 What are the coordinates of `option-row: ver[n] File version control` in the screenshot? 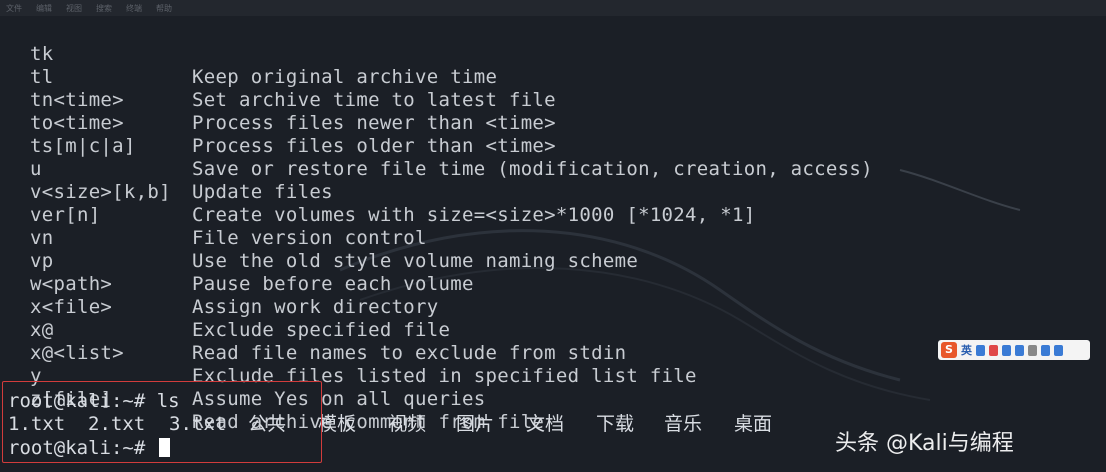 It's located at (450, 215).